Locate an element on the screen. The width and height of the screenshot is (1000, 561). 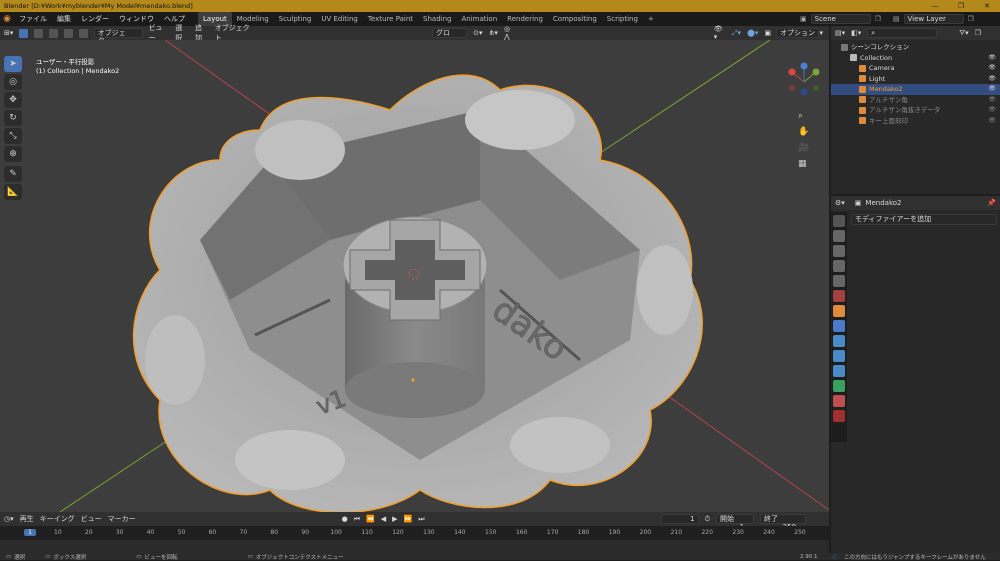
play-reverse-icon: ◀ is located at coordinates (383, 519).